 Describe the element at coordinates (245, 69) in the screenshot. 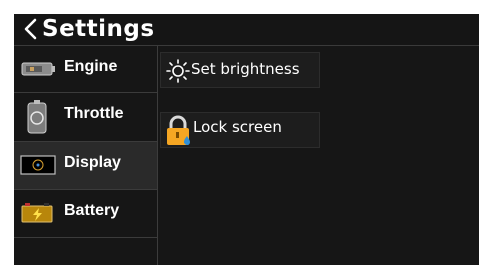

I see `set-brightness-label: Set brightness` at that location.